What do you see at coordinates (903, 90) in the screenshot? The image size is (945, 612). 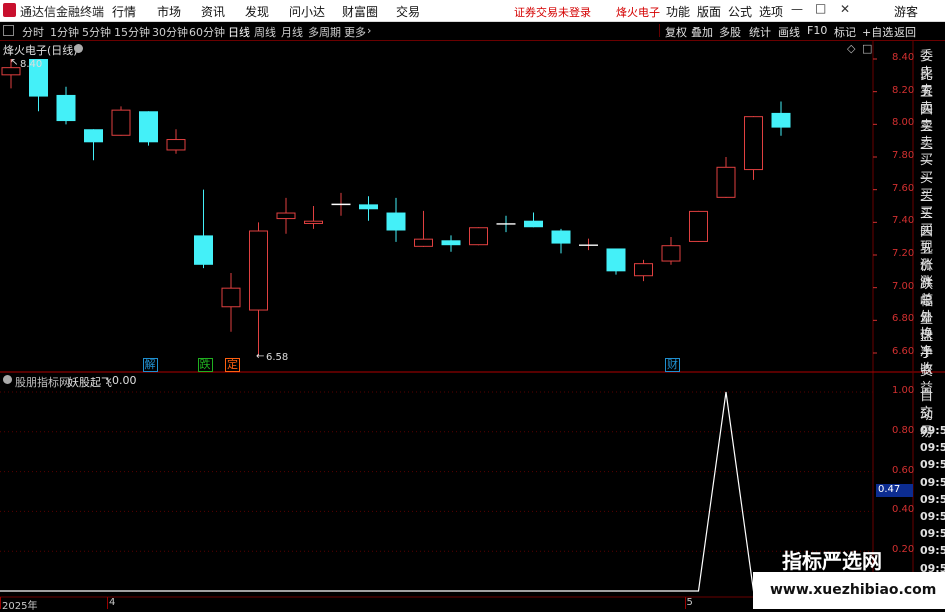 I see `y-tick-label: 8.20` at bounding box center [903, 90].